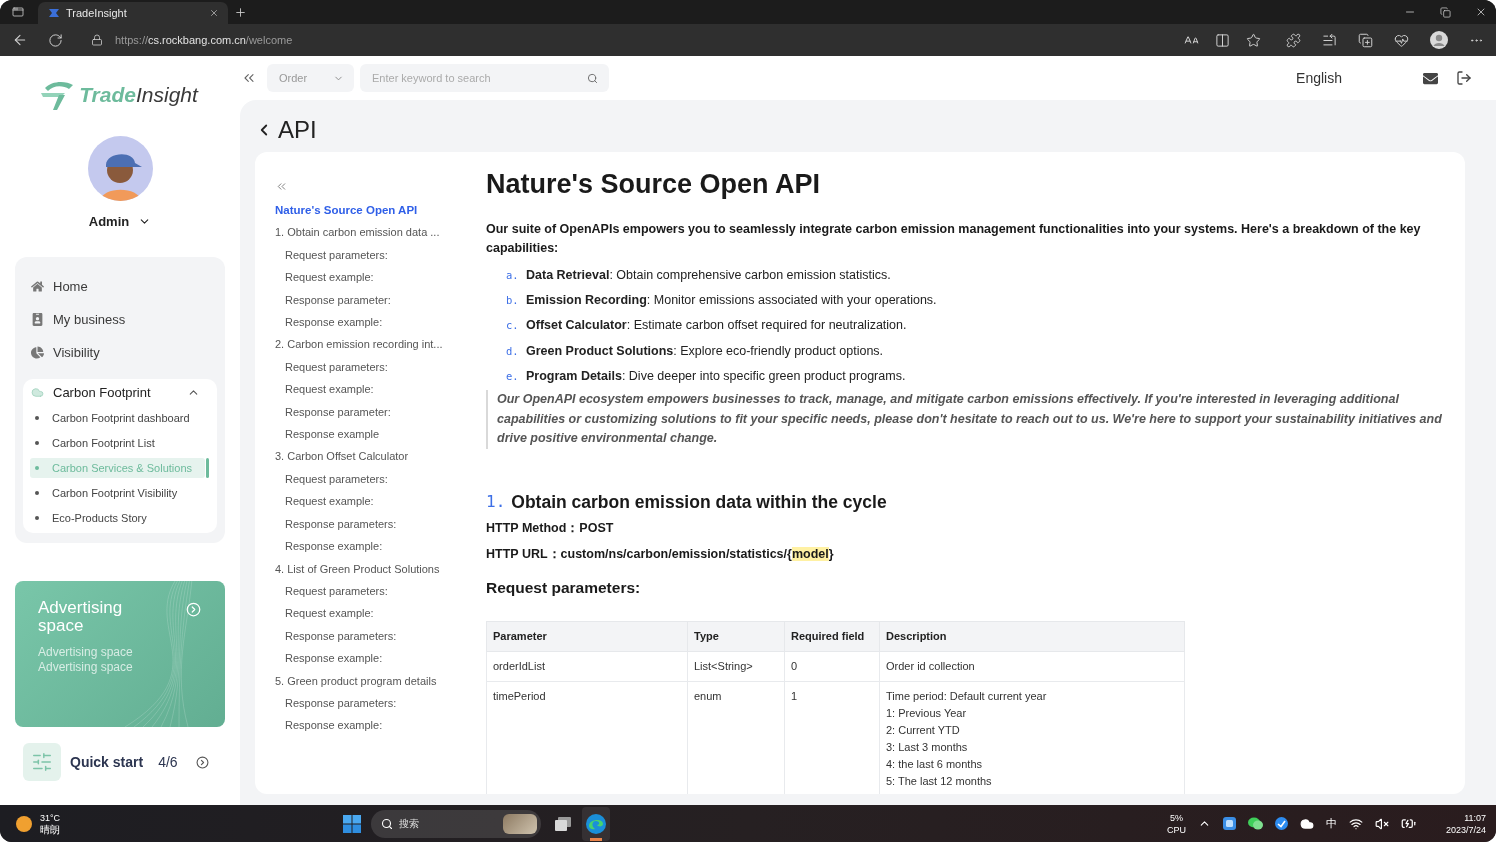 The width and height of the screenshot is (1496, 842). What do you see at coordinates (86, 660) in the screenshot?
I see `ad-subtitle: Advertising space Advertising space` at bounding box center [86, 660].